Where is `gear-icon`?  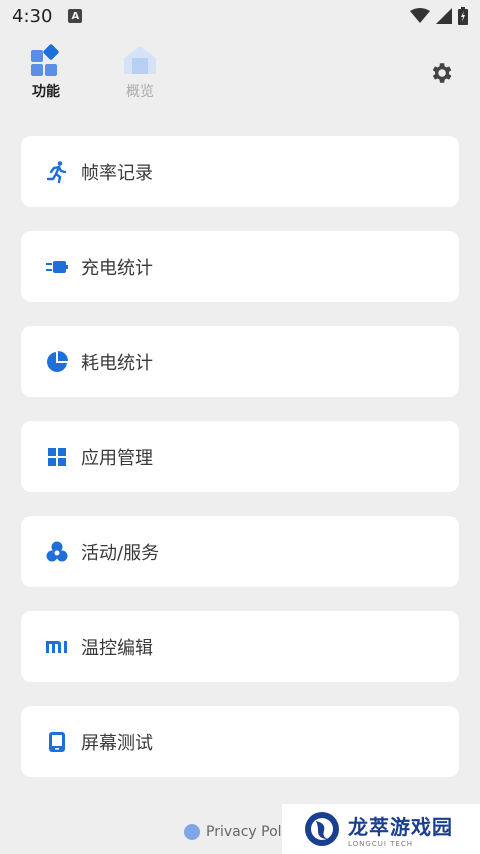 gear-icon is located at coordinates (441, 73).